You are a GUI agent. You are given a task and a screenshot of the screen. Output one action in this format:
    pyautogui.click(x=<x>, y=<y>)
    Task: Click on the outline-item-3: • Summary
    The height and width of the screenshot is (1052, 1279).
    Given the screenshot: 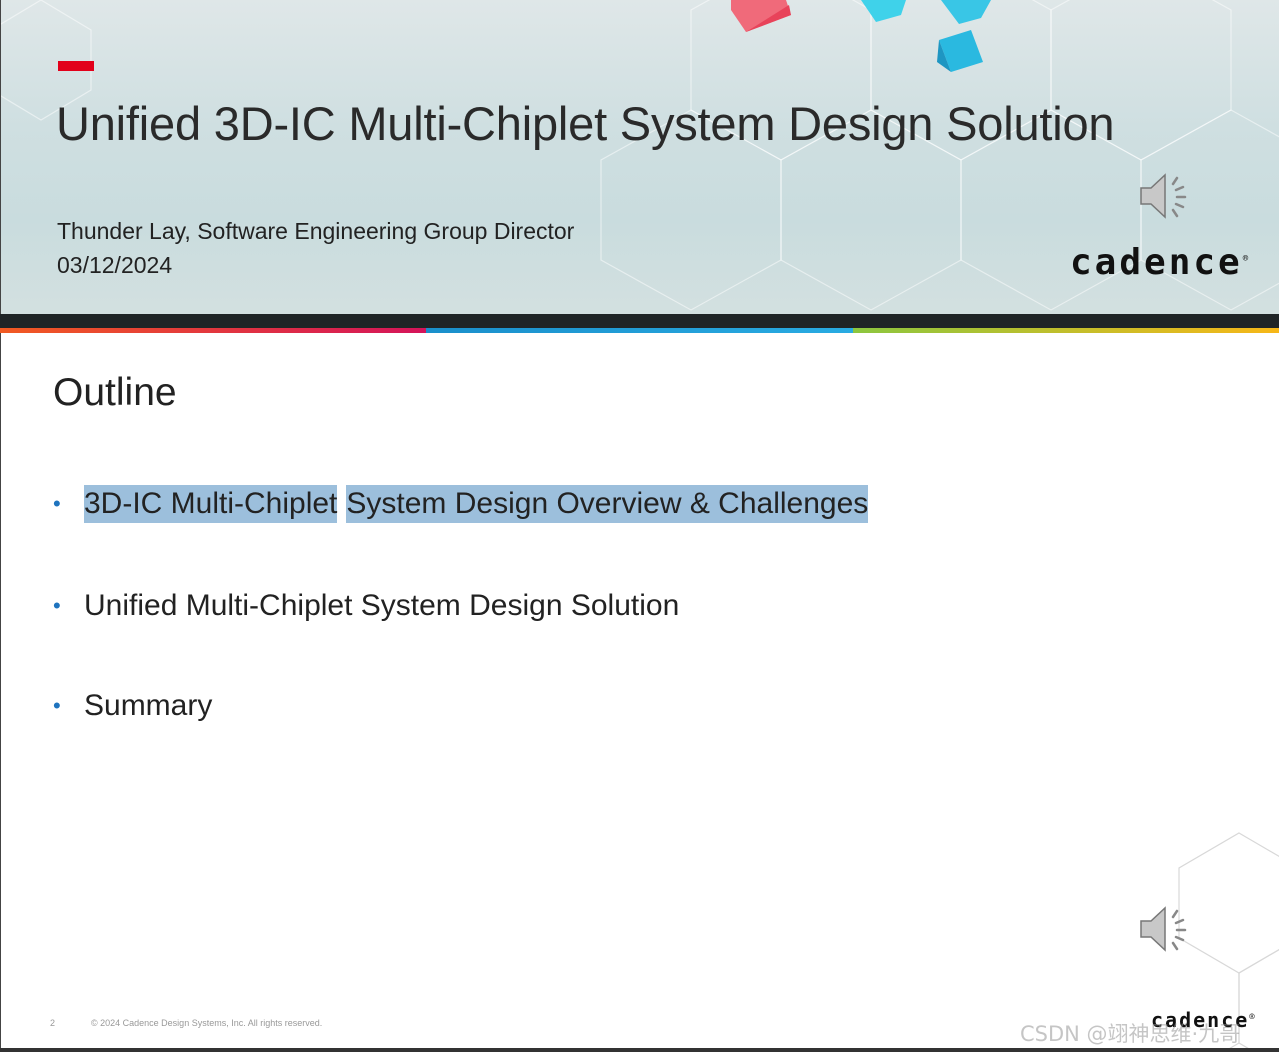 What is the action you would take?
    pyautogui.click(x=132, y=706)
    